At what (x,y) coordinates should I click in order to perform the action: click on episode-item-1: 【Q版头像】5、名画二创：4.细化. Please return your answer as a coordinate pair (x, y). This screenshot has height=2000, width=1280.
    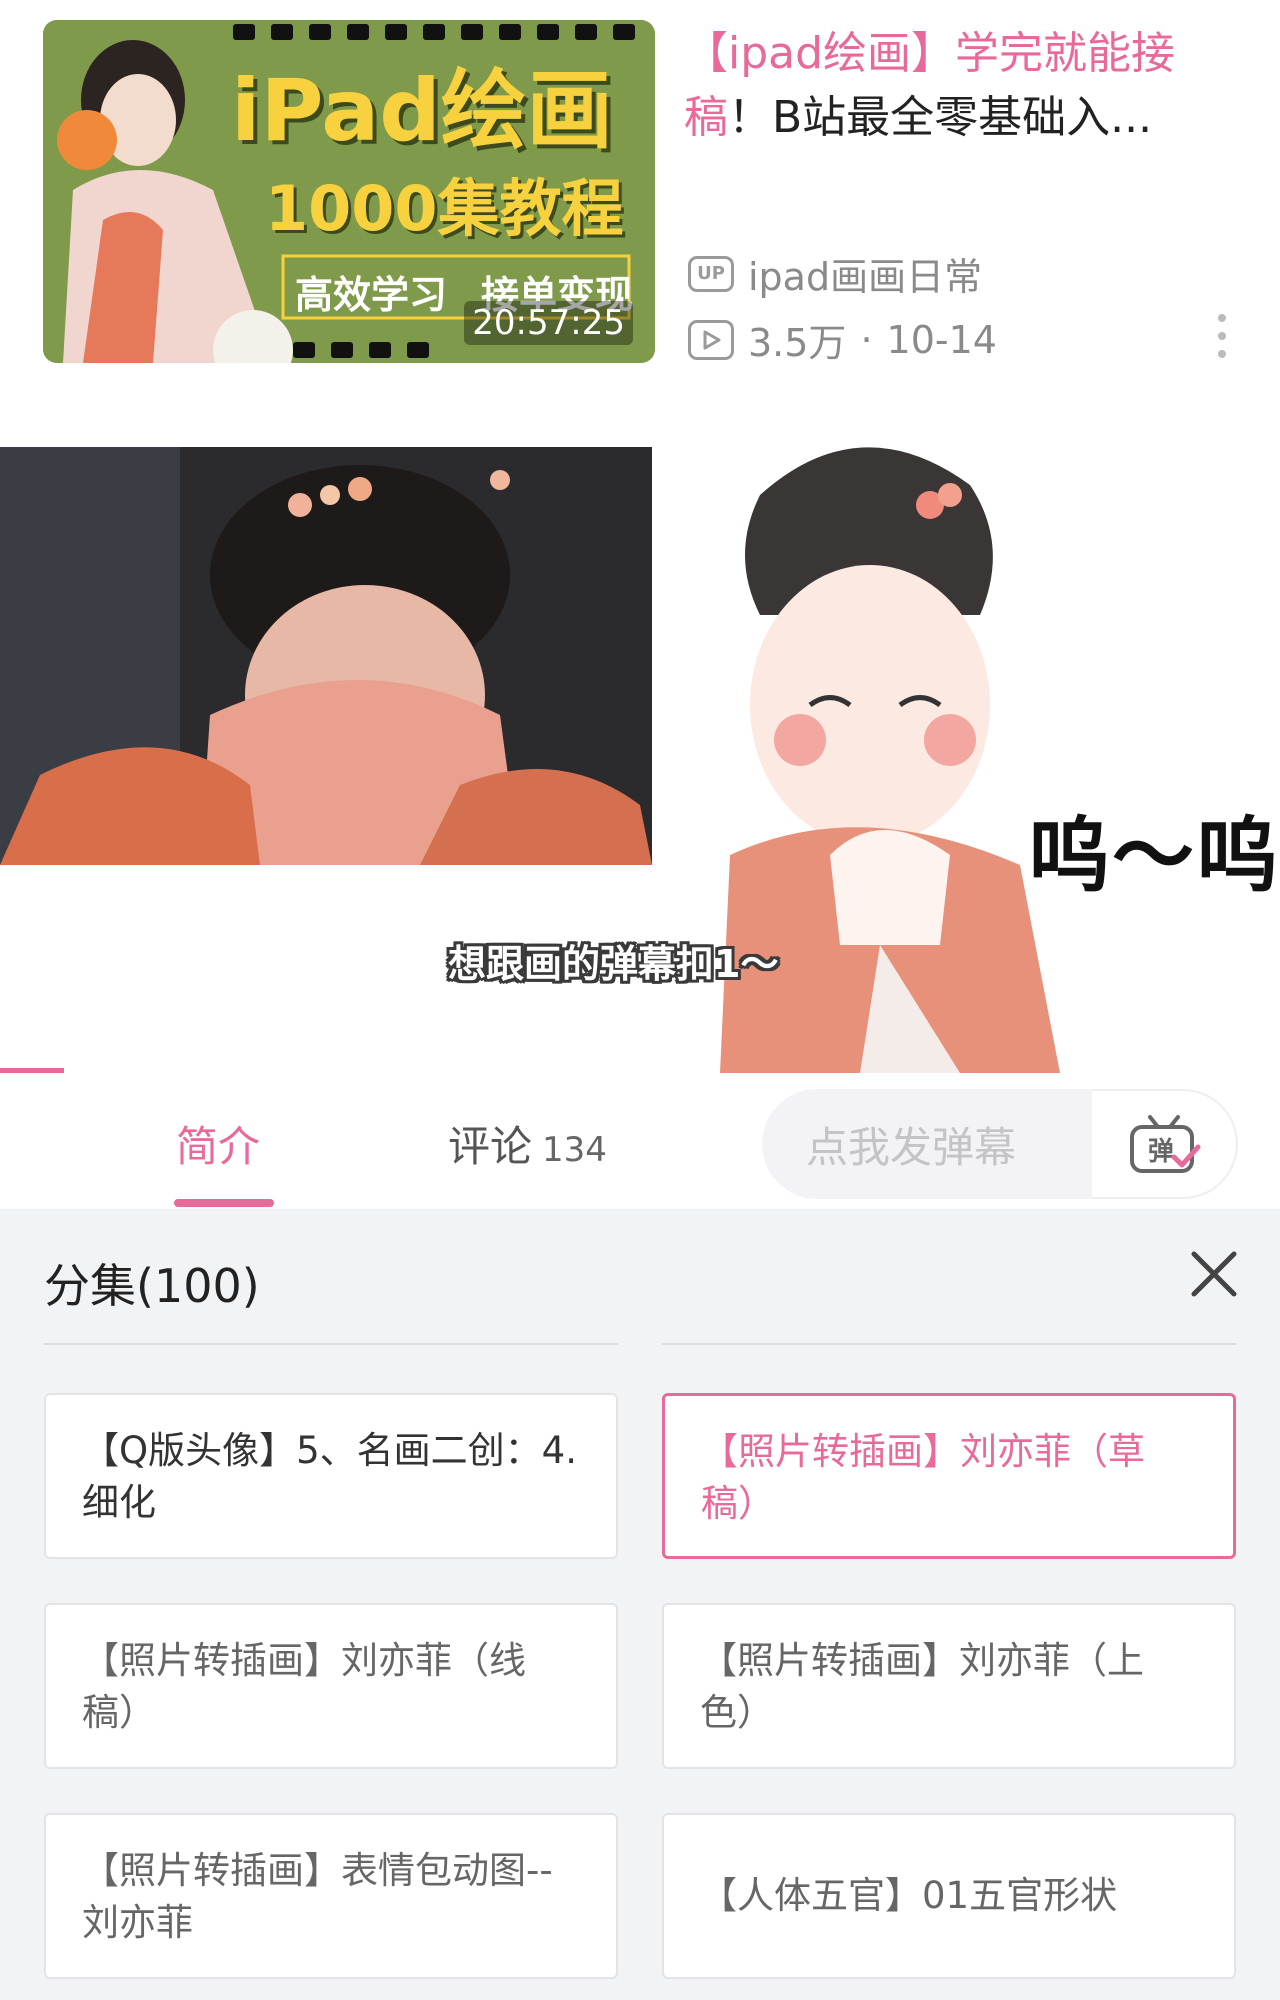
    Looking at the image, I should click on (331, 1476).